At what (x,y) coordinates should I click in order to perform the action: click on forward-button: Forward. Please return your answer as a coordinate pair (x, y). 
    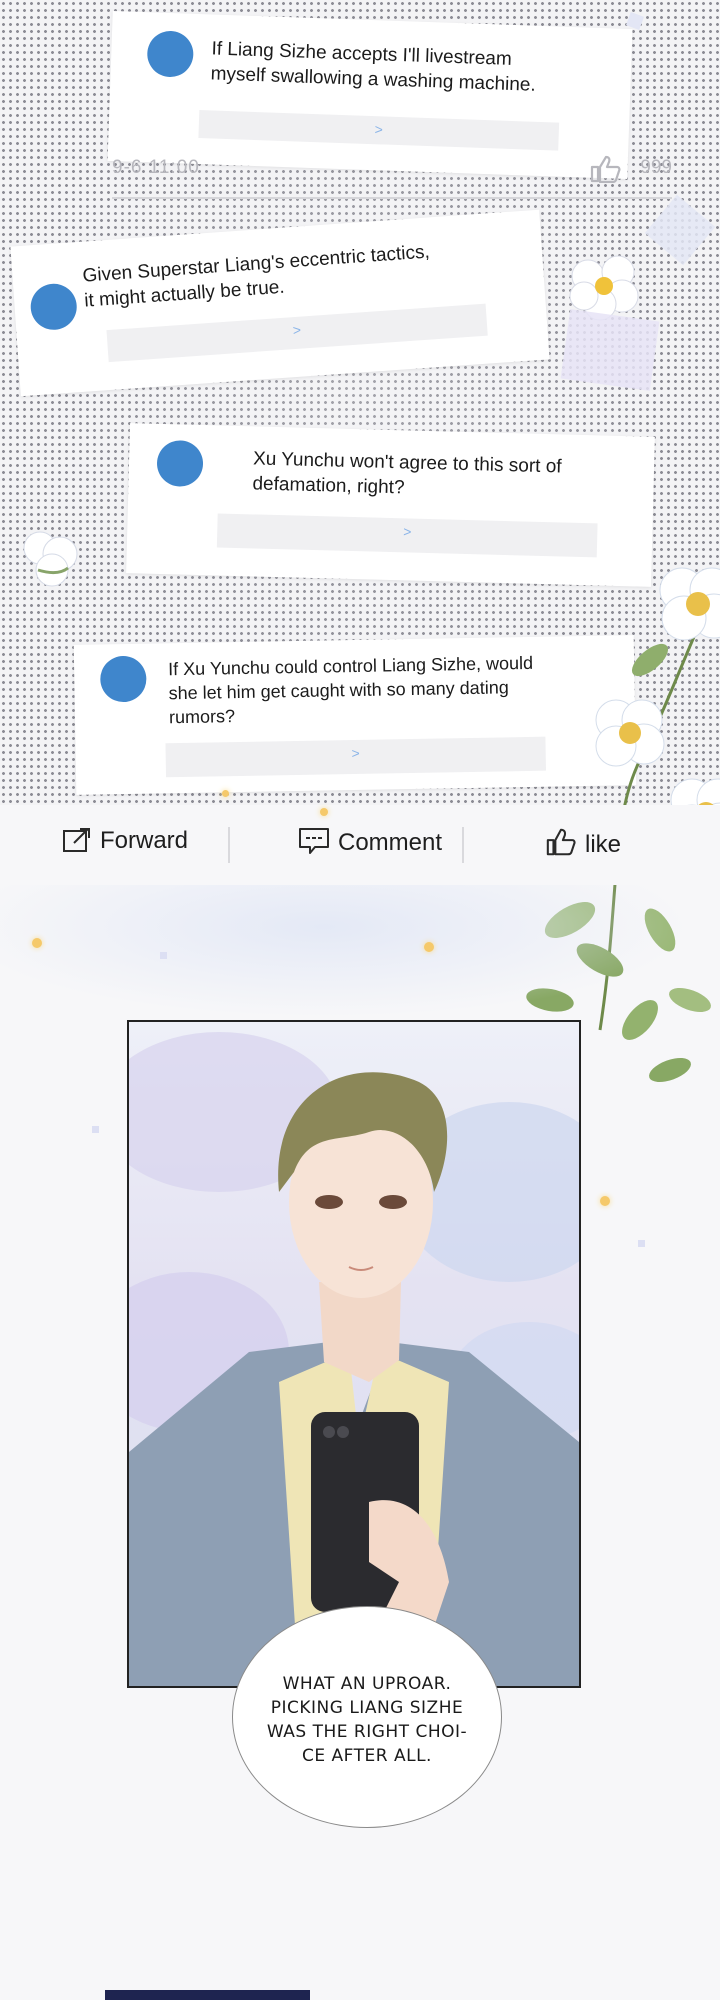
    Looking at the image, I should click on (125, 841).